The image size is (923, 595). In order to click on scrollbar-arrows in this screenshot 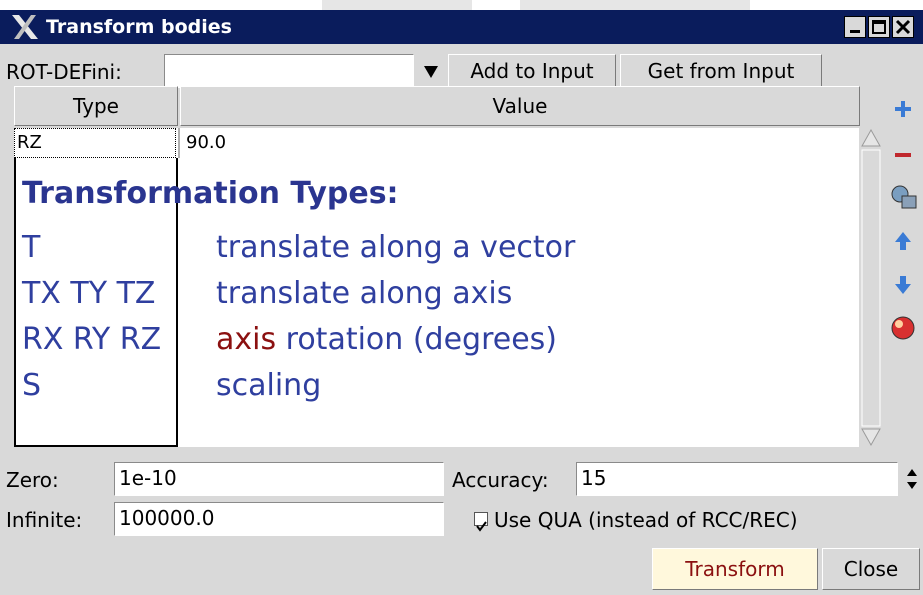, I will do `click(871, 287)`.